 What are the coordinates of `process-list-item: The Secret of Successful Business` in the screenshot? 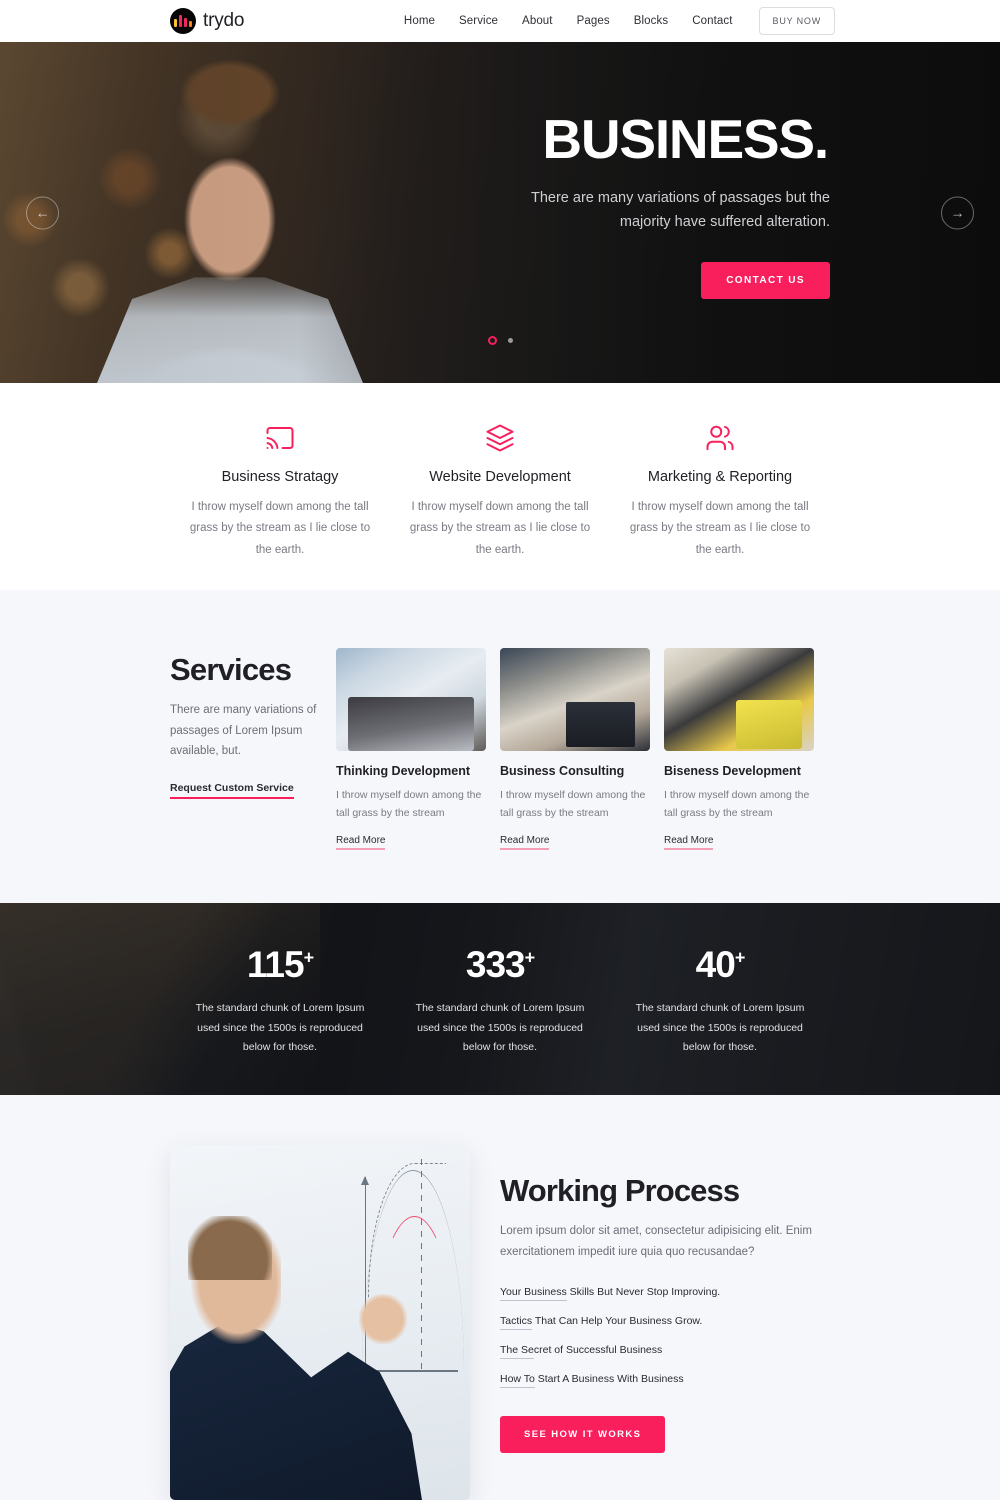 It's located at (665, 1351).